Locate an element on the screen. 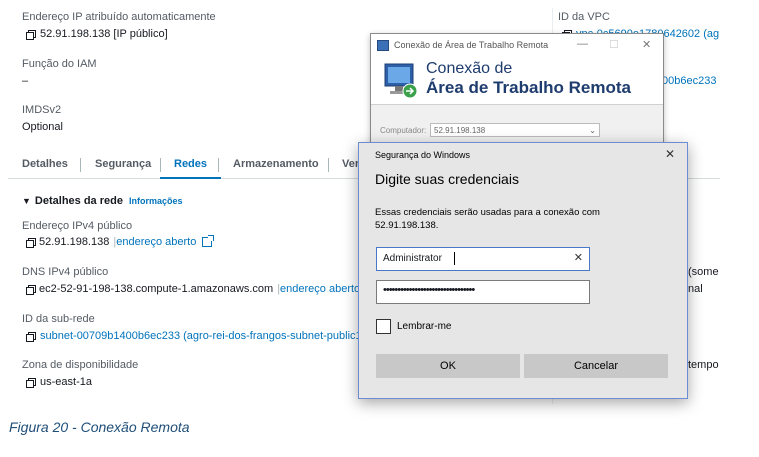 This screenshot has width=759, height=457. ip-auto-value-row: 52.91.198.138 [IP público] is located at coordinates (97, 34).